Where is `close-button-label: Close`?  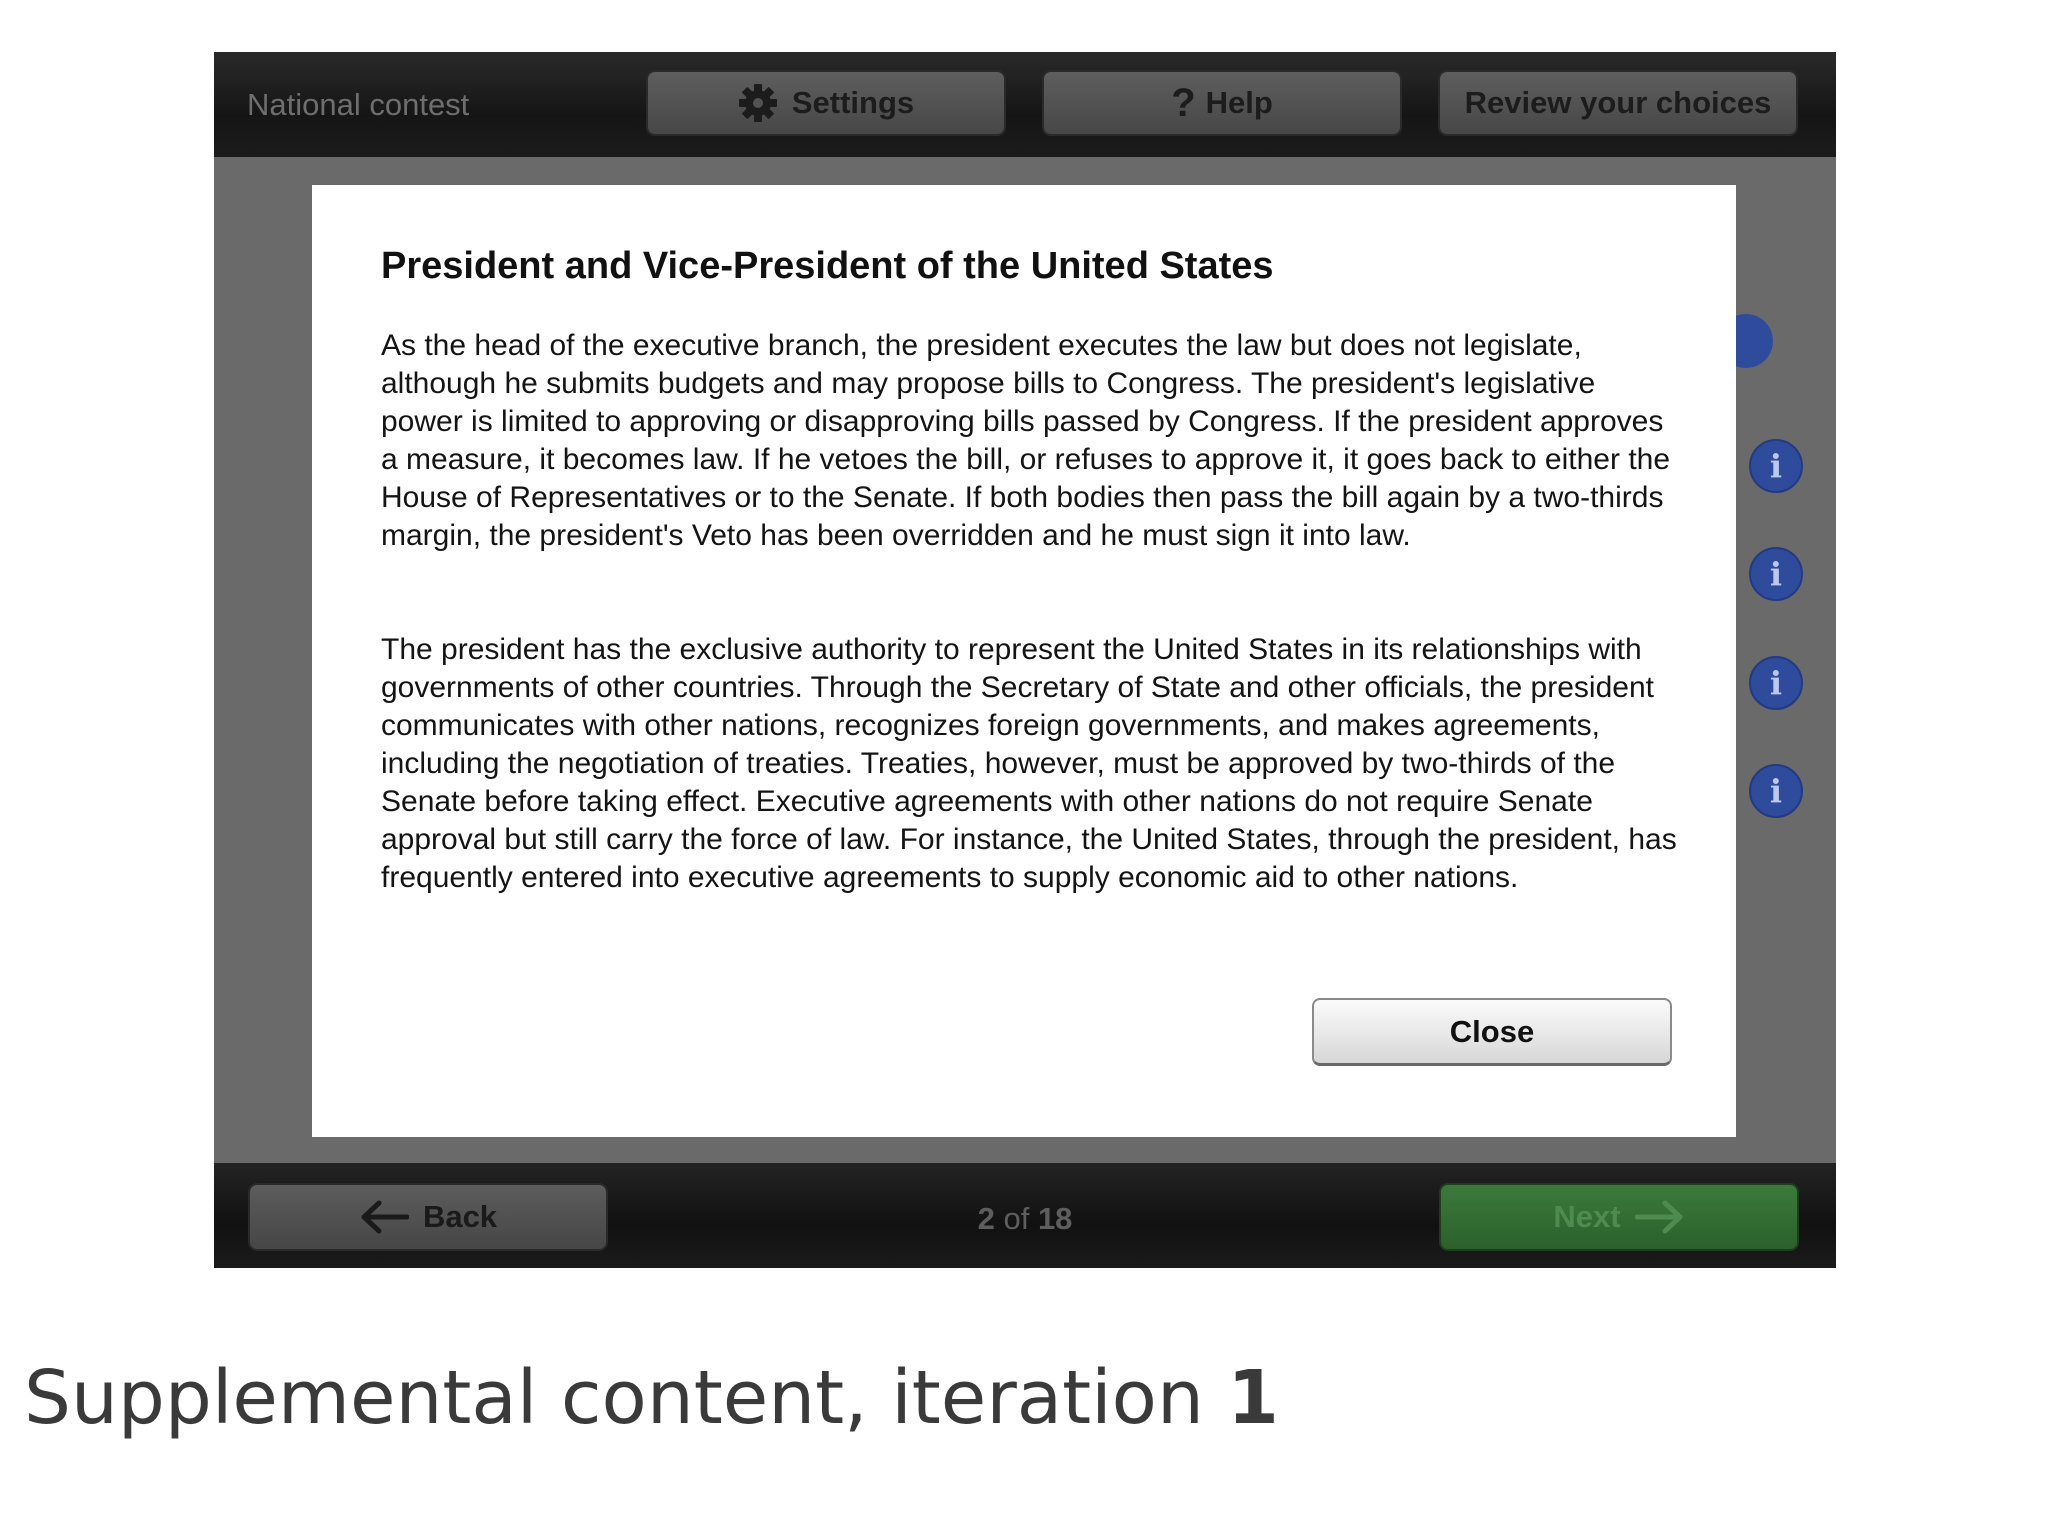
close-button-label: Close is located at coordinates (1492, 1031).